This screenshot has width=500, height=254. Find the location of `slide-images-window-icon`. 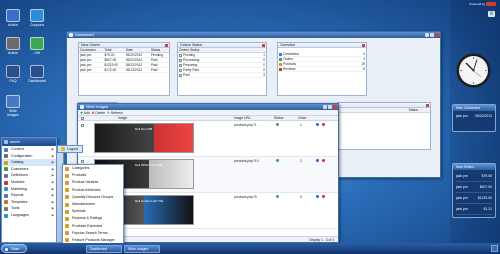

slide-images-window-icon is located at coordinates (82, 107).